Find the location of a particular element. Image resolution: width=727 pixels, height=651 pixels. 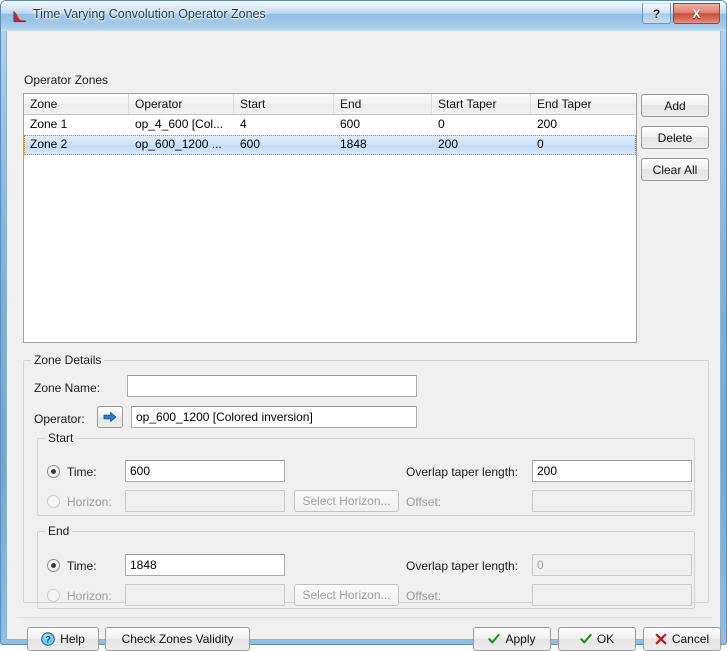

ok-button: OK is located at coordinates (597, 639).